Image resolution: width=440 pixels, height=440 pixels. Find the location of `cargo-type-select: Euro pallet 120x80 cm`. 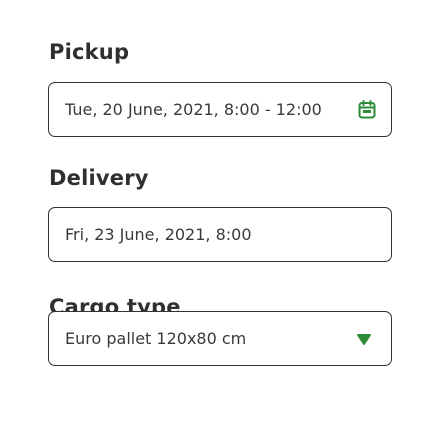

cargo-type-select: Euro pallet 120x80 cm is located at coordinates (220, 338).